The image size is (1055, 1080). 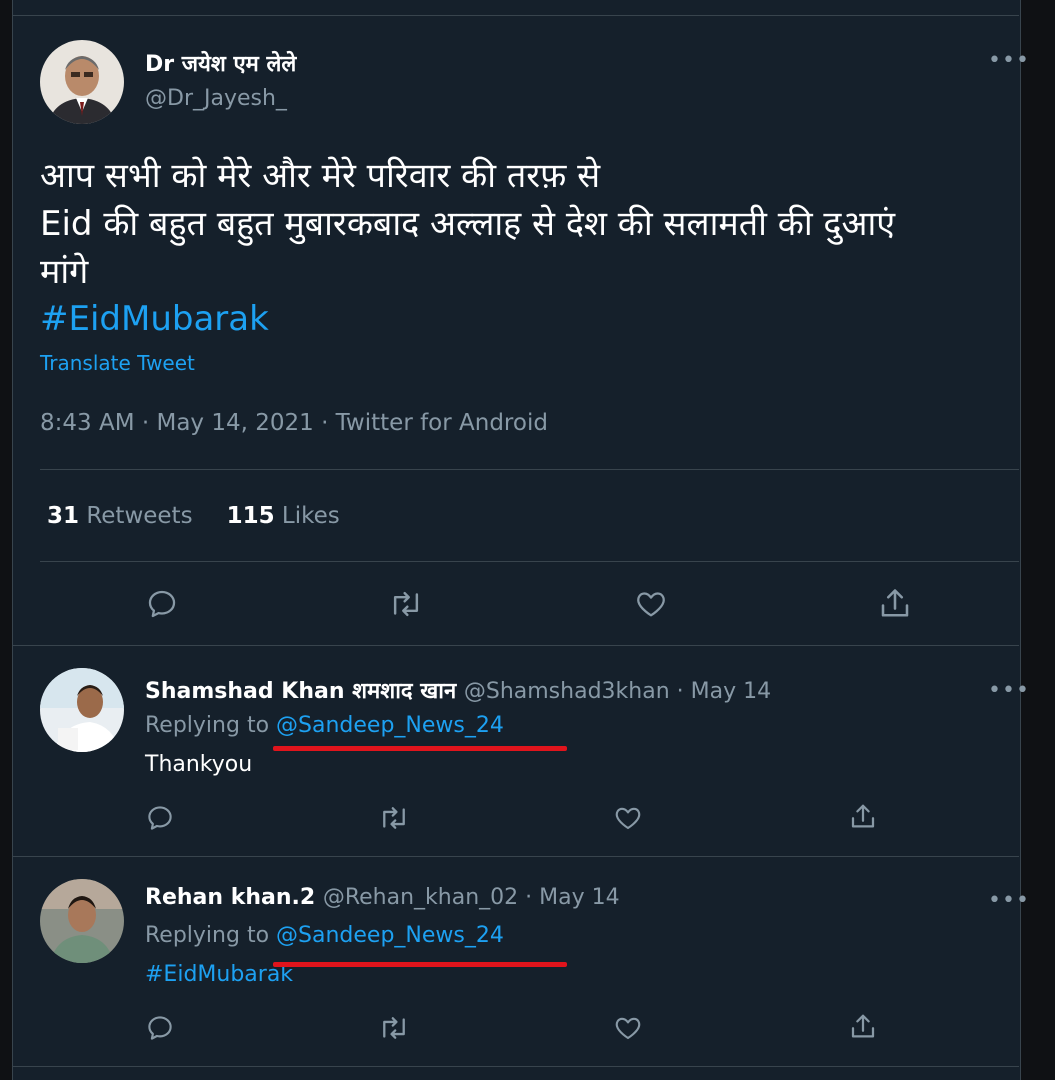 I want to click on author-name: Dr जयेश एम लेले, so click(x=220, y=63).